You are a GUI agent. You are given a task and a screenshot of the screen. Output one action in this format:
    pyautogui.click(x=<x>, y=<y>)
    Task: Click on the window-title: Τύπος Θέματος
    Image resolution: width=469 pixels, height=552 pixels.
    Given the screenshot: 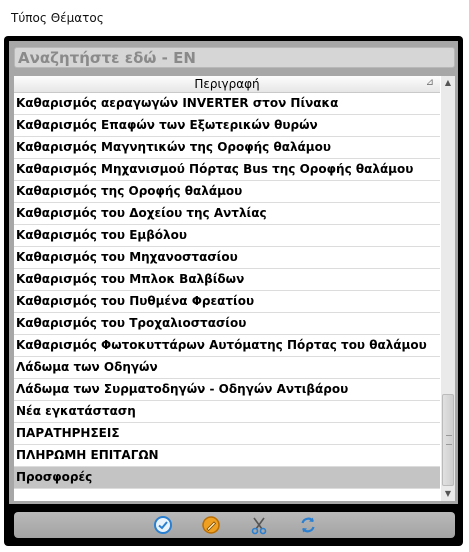 What is the action you would take?
    pyautogui.click(x=57, y=18)
    